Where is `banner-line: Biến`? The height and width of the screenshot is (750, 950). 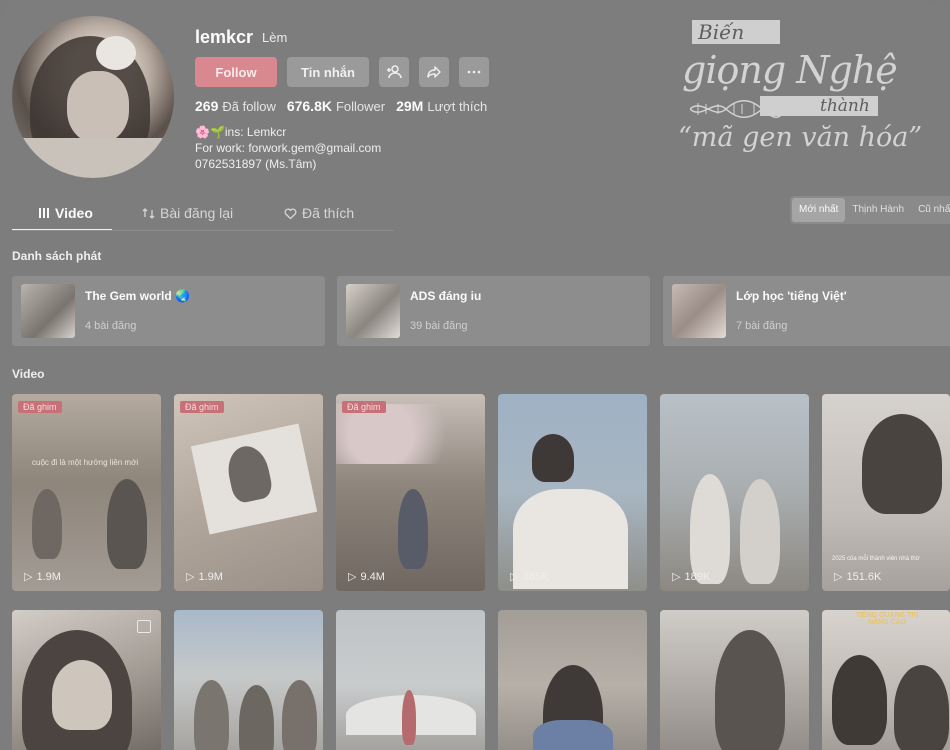 banner-line: Biến is located at coordinates (736, 32).